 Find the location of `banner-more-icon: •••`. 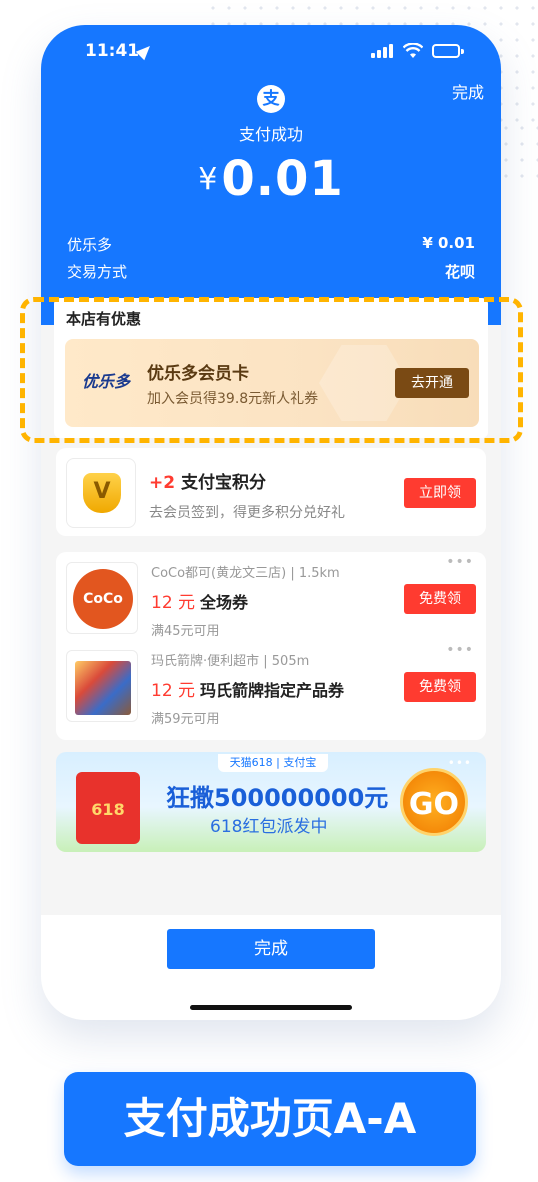

banner-more-icon: ••• is located at coordinates (460, 763).